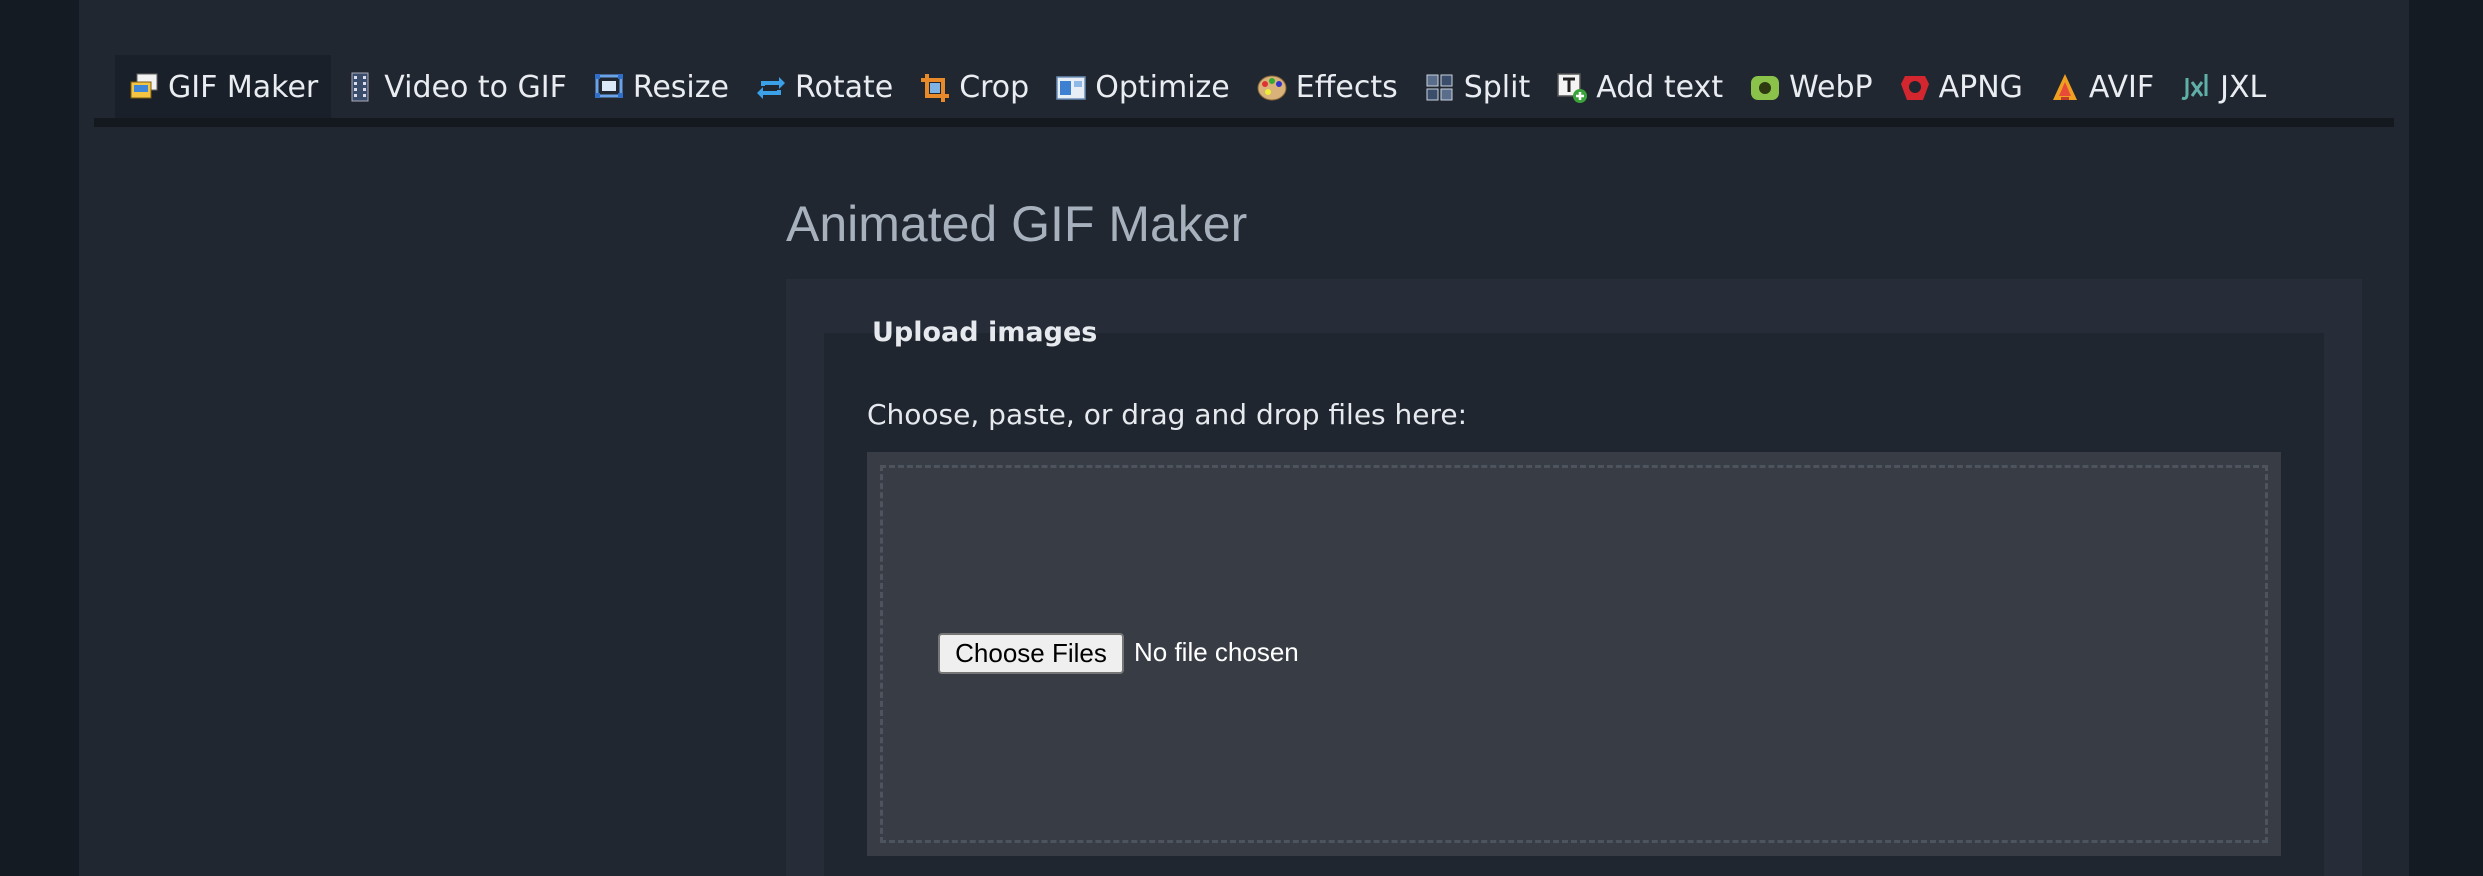 This screenshot has width=2483, height=876. I want to click on nav-item-rotate: Rotate, so click(824, 87).